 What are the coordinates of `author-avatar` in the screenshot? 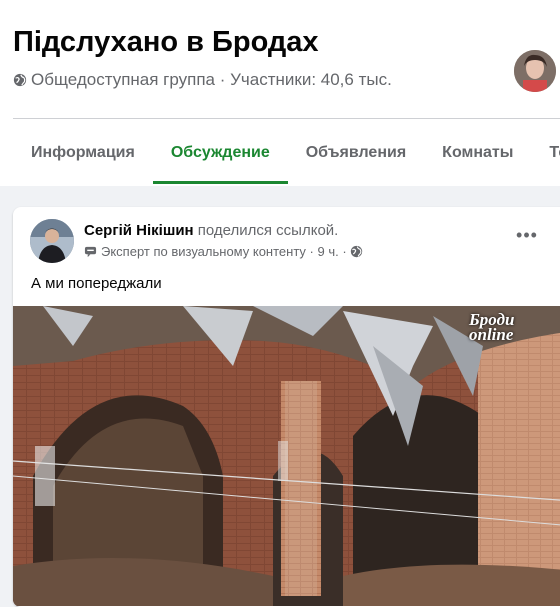 It's located at (52, 241).